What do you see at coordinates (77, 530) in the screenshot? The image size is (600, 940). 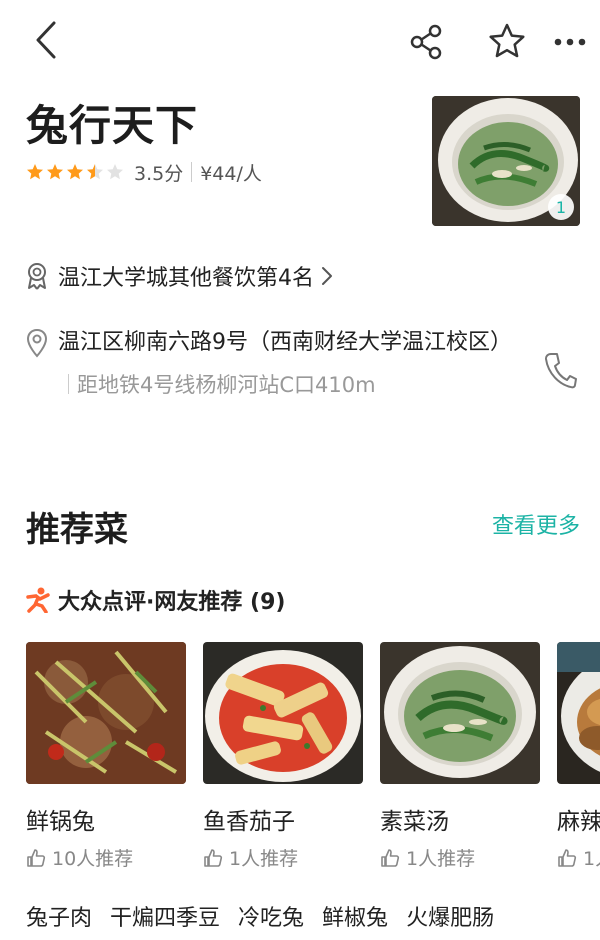 I see `section-title-recommend: 推荐菜` at bounding box center [77, 530].